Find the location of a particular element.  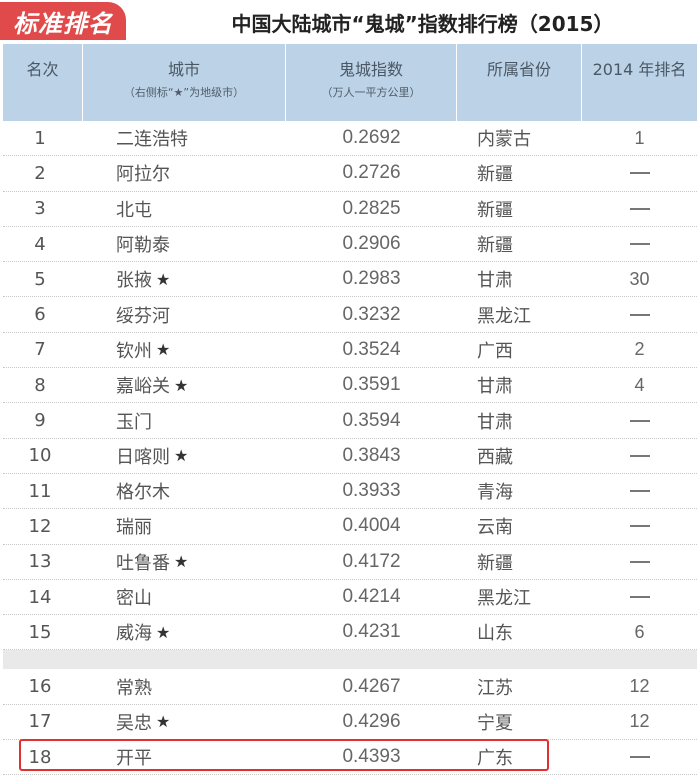

top-bar: 标准排名 中国大陆城市“鬼城”指数排行榜（2015） is located at coordinates (350, 22).